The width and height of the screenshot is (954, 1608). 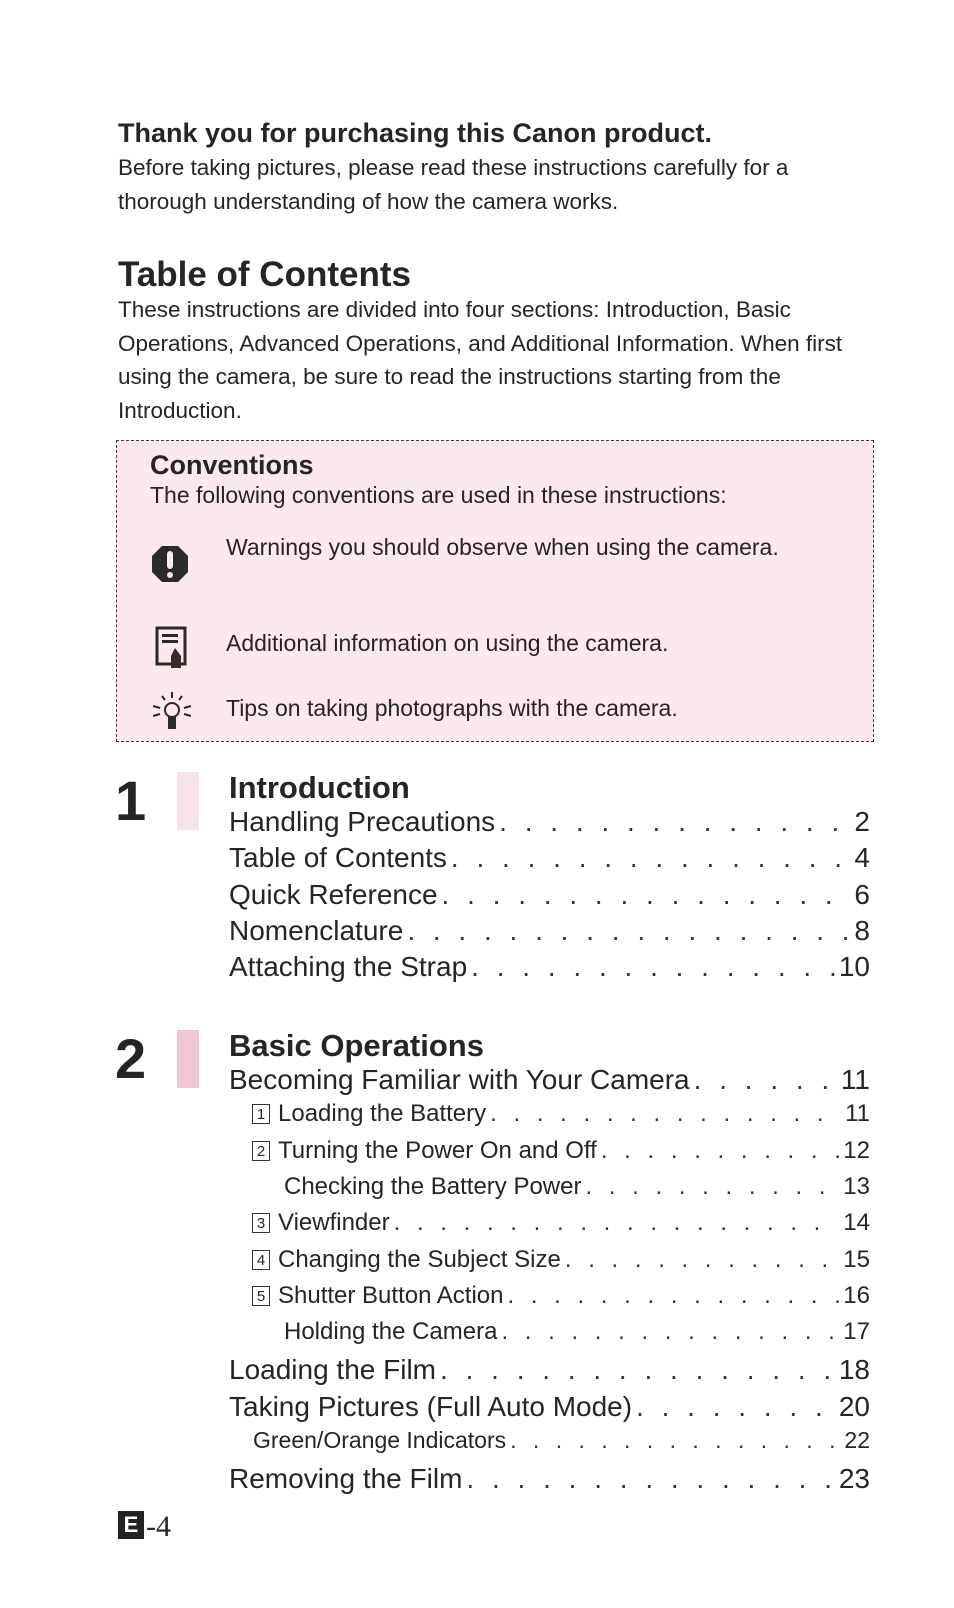 I want to click on toc-entry-label: Attaching the Strap, so click(x=348, y=967).